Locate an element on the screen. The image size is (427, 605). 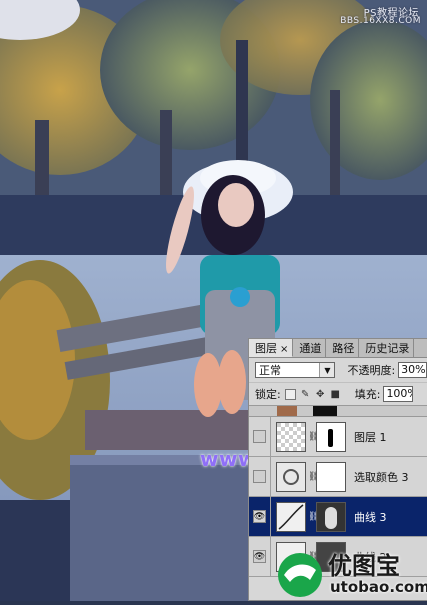
tab-channels: 通道 is located at coordinates (310, 348).